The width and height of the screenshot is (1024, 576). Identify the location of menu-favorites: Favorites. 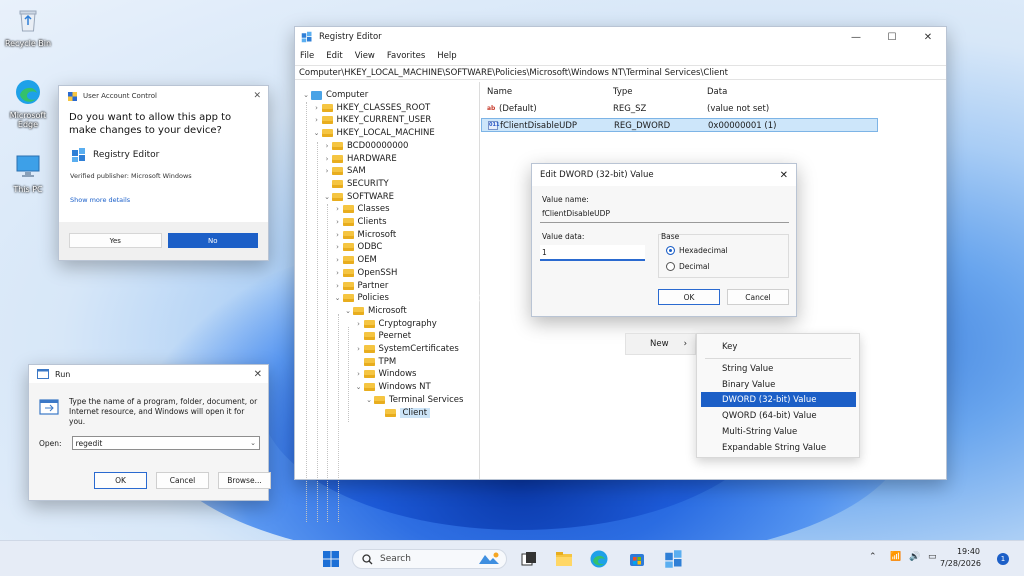
(406, 56).